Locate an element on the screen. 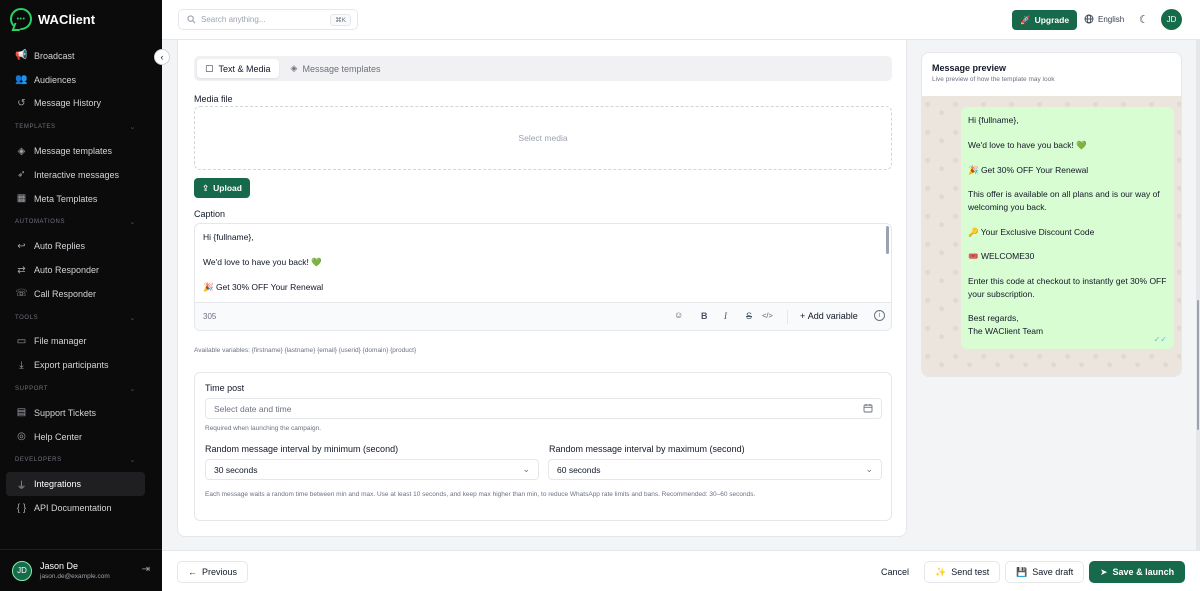 This screenshot has height=591, width=1200. sidebar-item-label: Meta Templates is located at coordinates (66, 198).